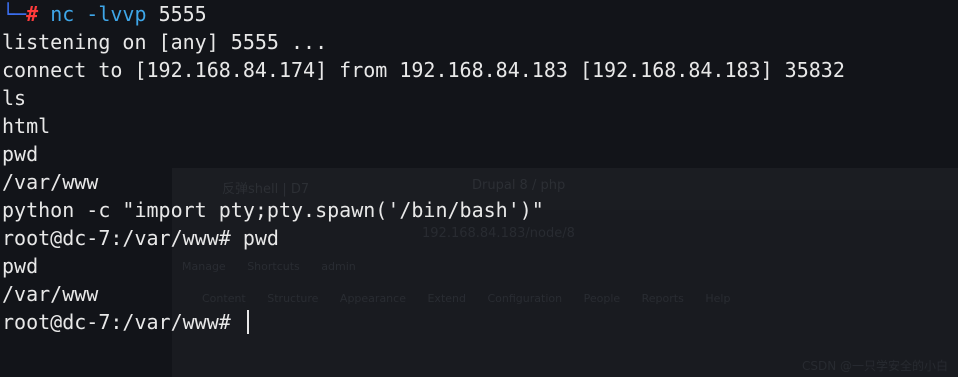 This screenshot has width=958, height=377. Describe the element at coordinates (140, 238) in the screenshot. I see `output-line: root@dc-7:/var/www# pwd` at that location.